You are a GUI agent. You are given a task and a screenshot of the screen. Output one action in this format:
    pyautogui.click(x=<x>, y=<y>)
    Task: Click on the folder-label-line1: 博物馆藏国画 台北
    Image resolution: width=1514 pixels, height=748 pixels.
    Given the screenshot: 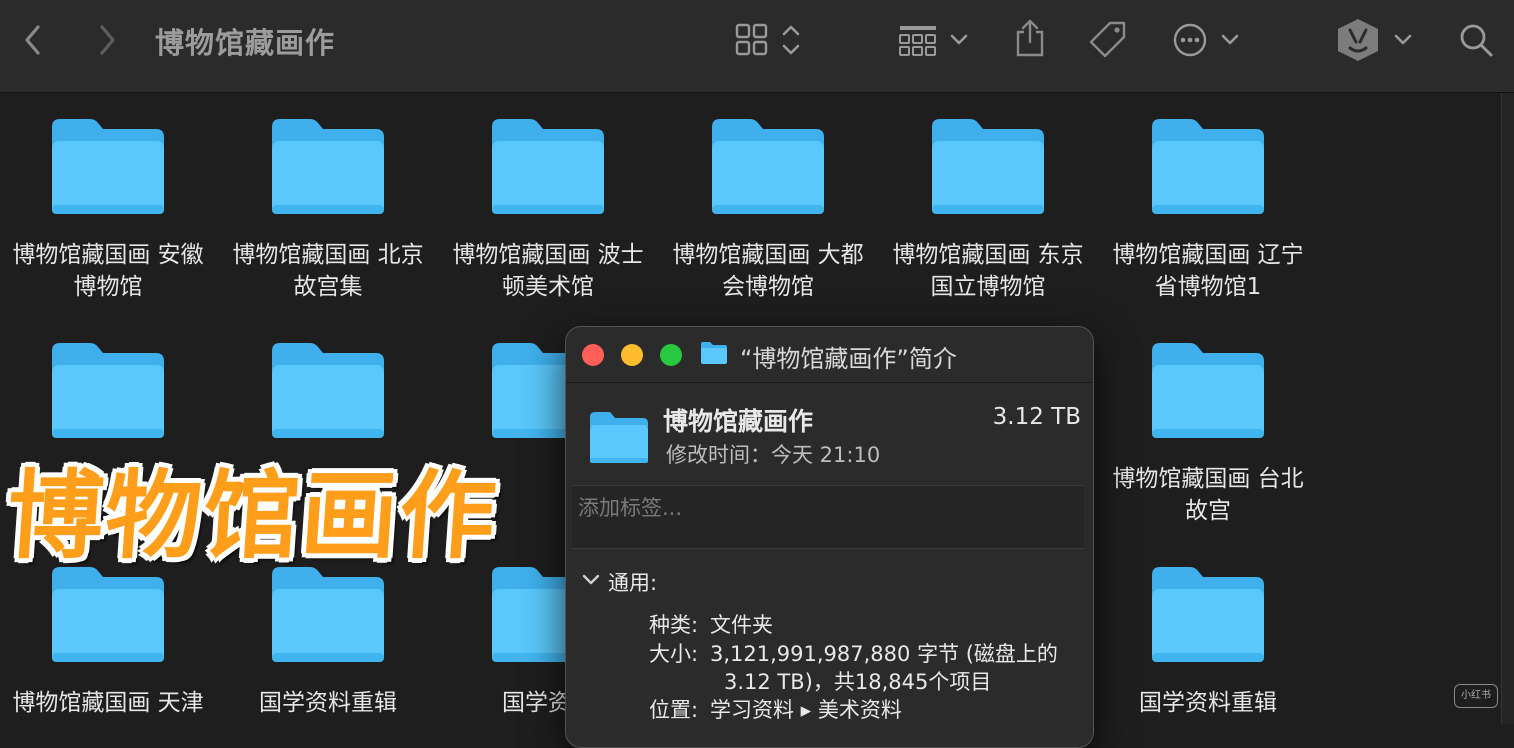 What is the action you would take?
    pyautogui.click(x=1208, y=479)
    